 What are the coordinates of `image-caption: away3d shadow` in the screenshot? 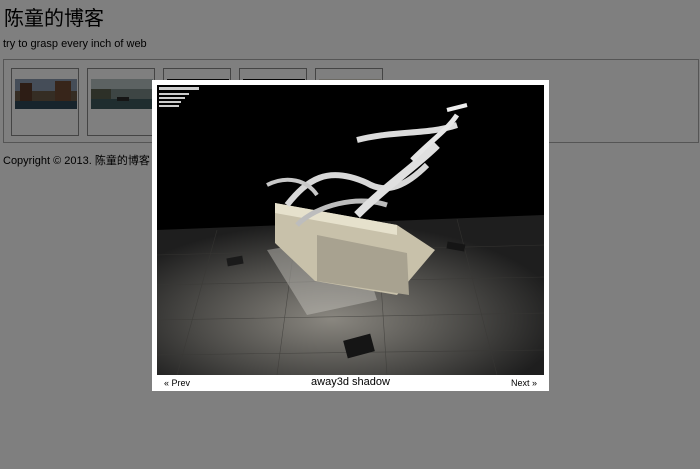 It's located at (350, 382).